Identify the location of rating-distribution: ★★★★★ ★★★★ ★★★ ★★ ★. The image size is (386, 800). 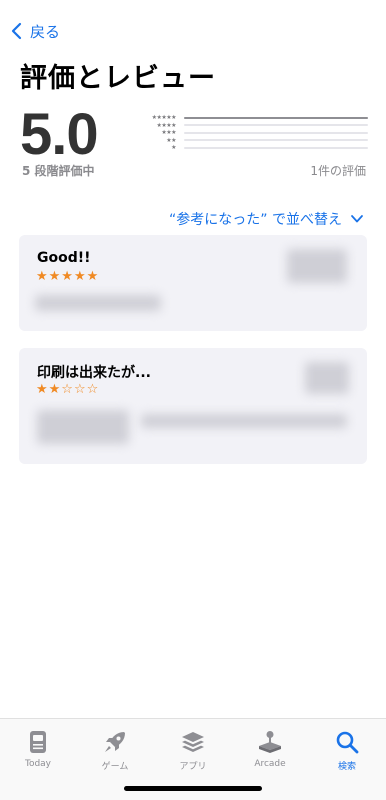
(254, 133).